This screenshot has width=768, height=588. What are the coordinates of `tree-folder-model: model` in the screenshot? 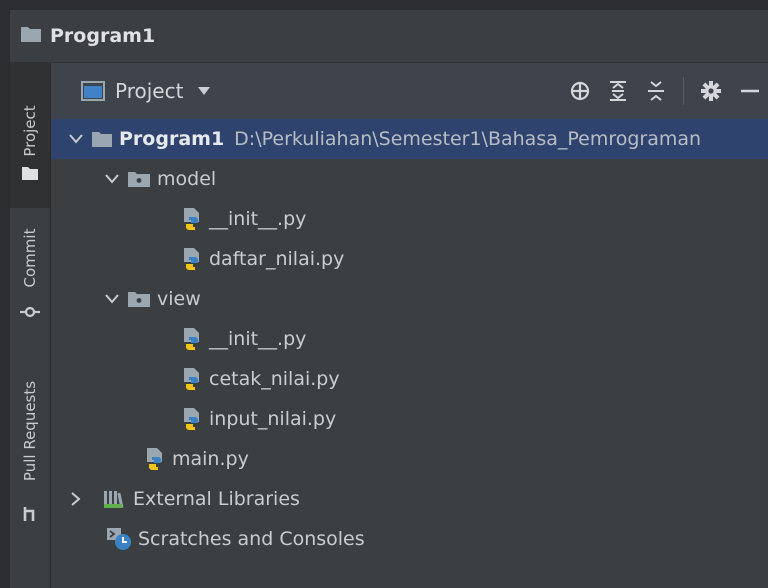 It's located at (409, 179).